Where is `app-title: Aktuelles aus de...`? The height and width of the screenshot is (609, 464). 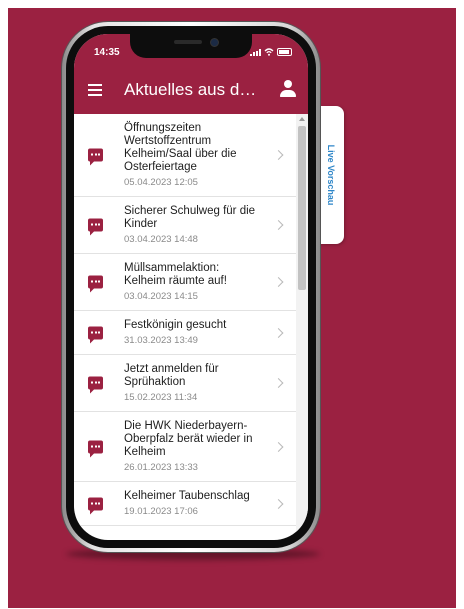
app-title: Aktuelles aus de... is located at coordinates (191, 89).